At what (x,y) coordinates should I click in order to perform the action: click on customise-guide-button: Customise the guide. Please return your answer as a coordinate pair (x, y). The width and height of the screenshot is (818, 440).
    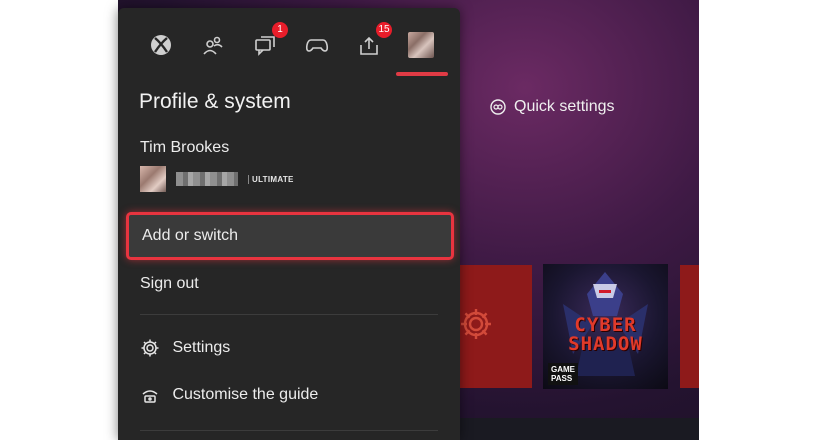
    Looking at the image, I should click on (295, 395).